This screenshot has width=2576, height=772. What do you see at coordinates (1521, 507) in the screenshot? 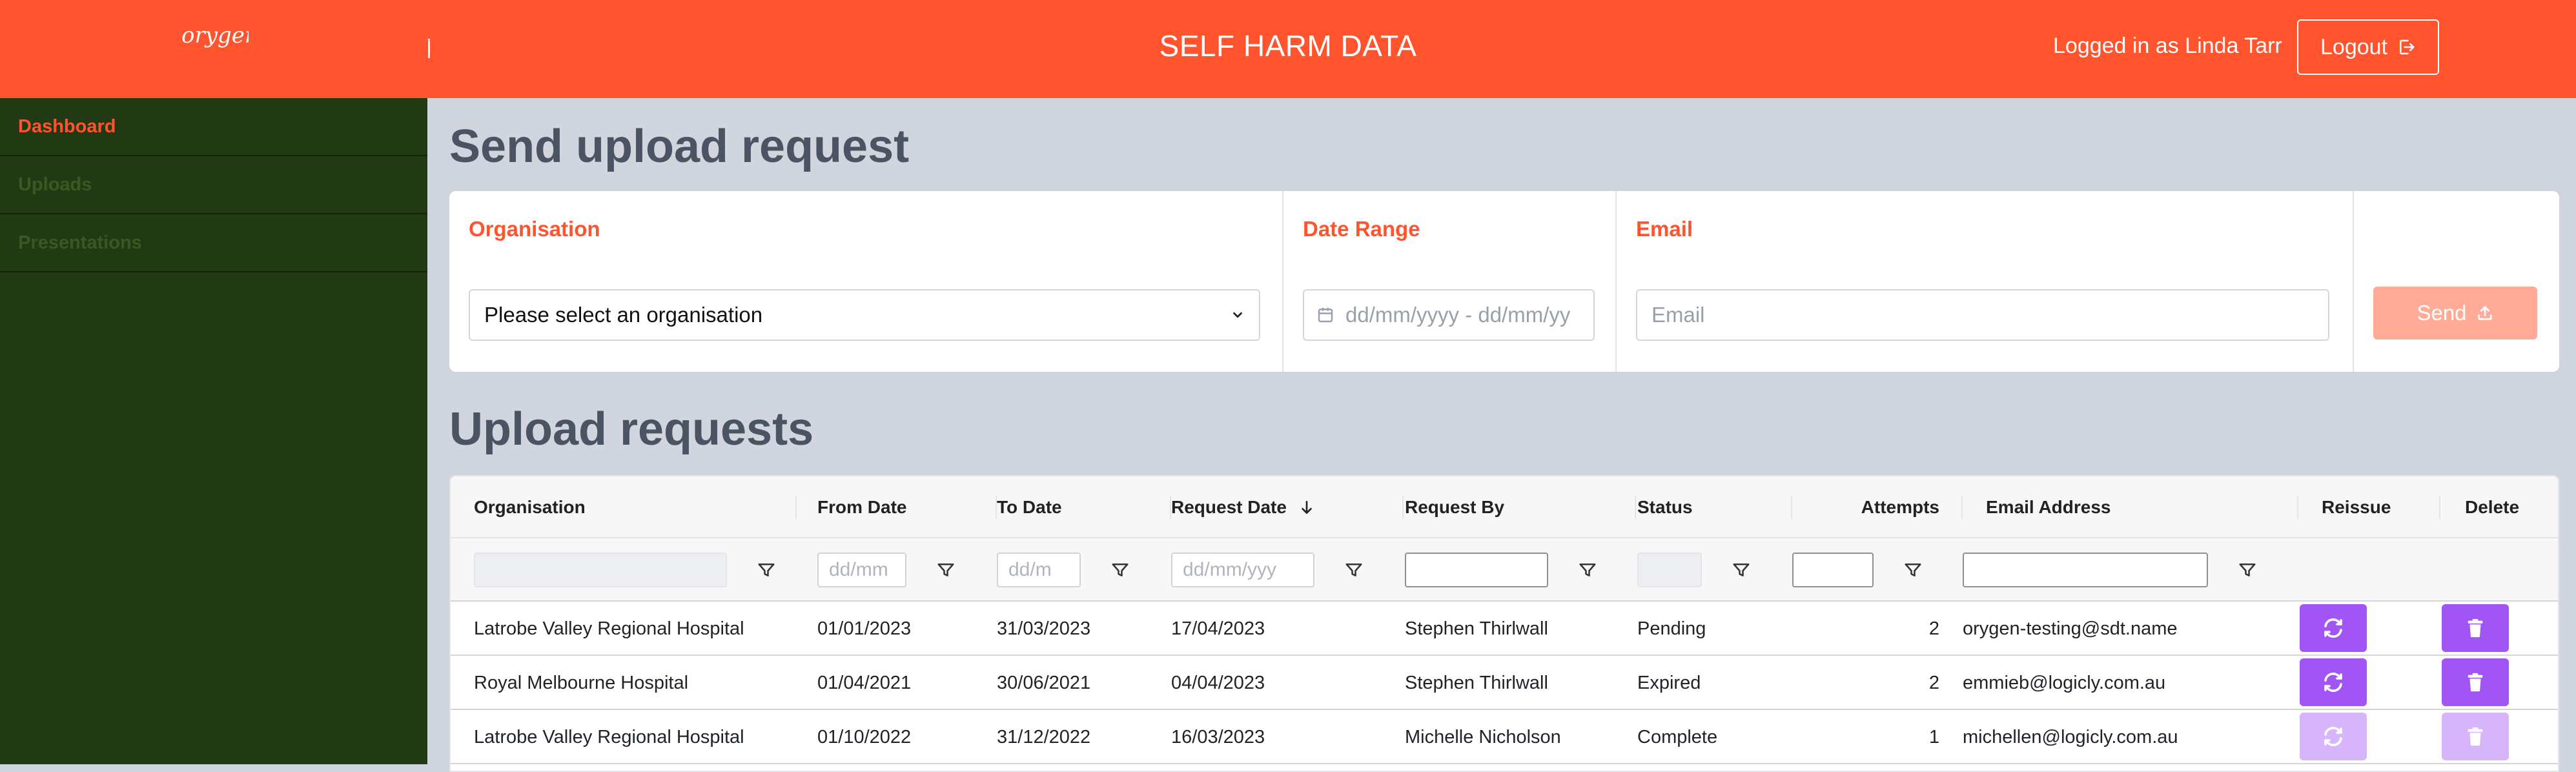
I see `column-header-request-by: Request By` at bounding box center [1521, 507].